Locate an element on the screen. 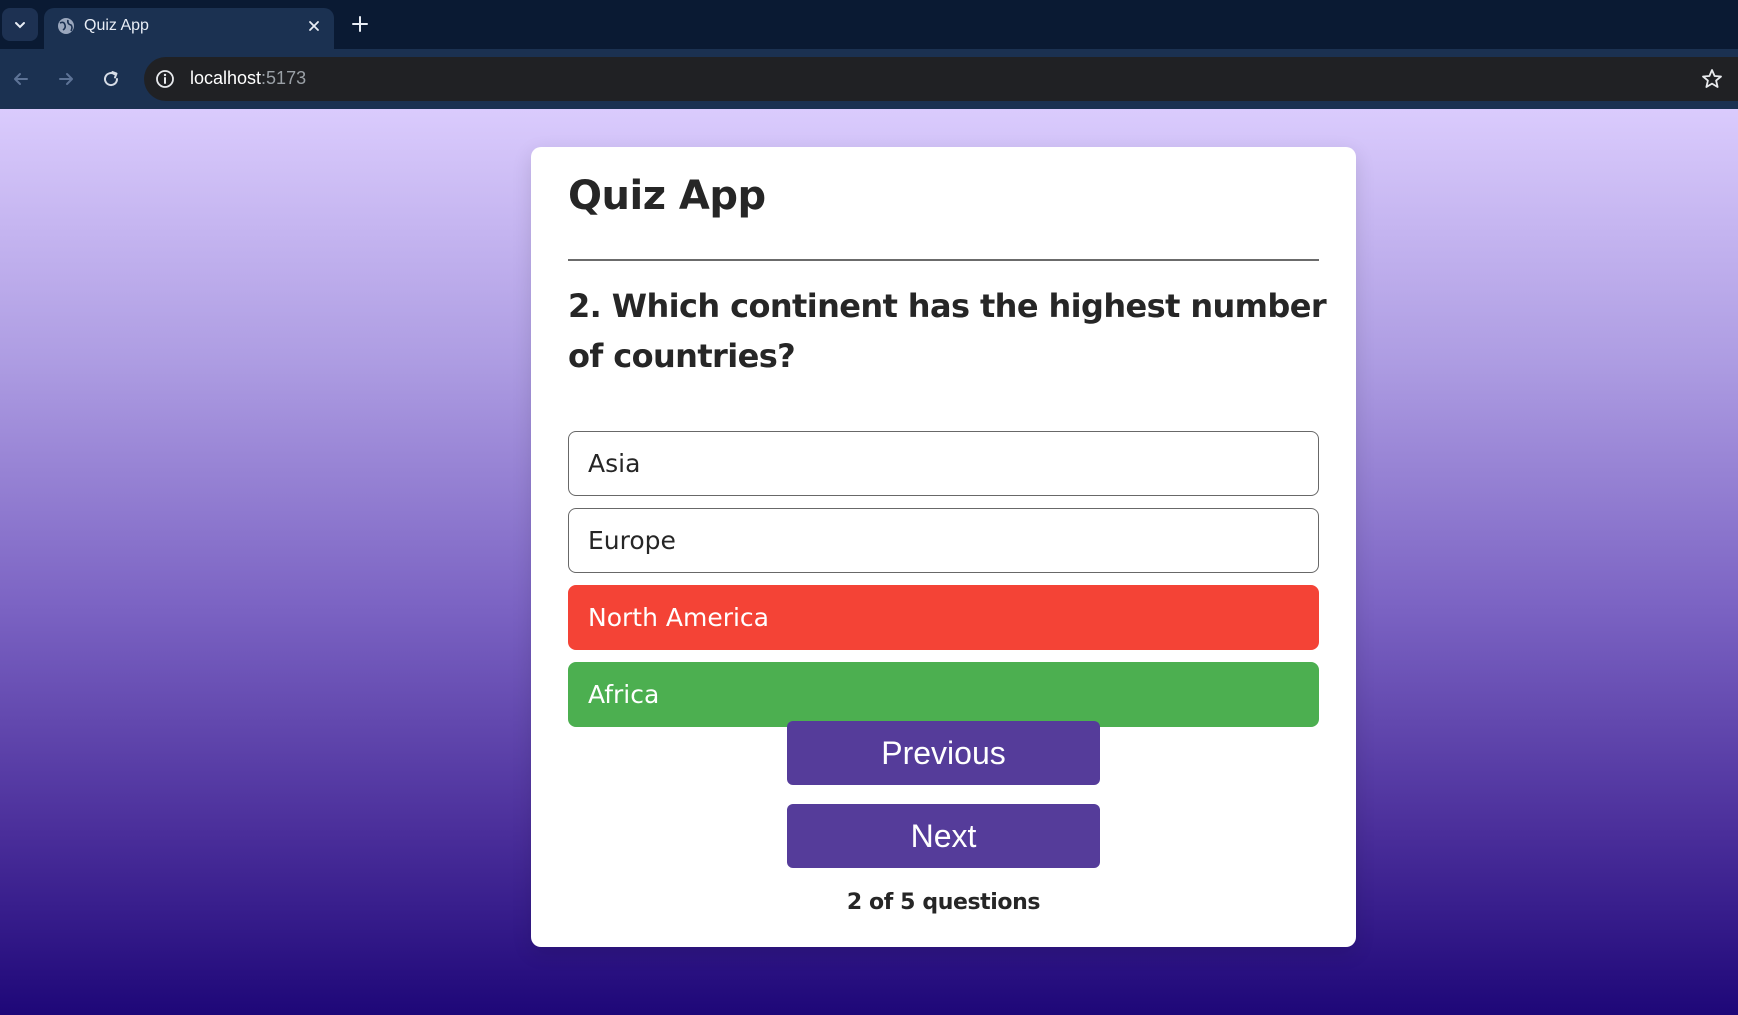 This screenshot has height=1015, width=1738. reload-button is located at coordinates (111, 79).